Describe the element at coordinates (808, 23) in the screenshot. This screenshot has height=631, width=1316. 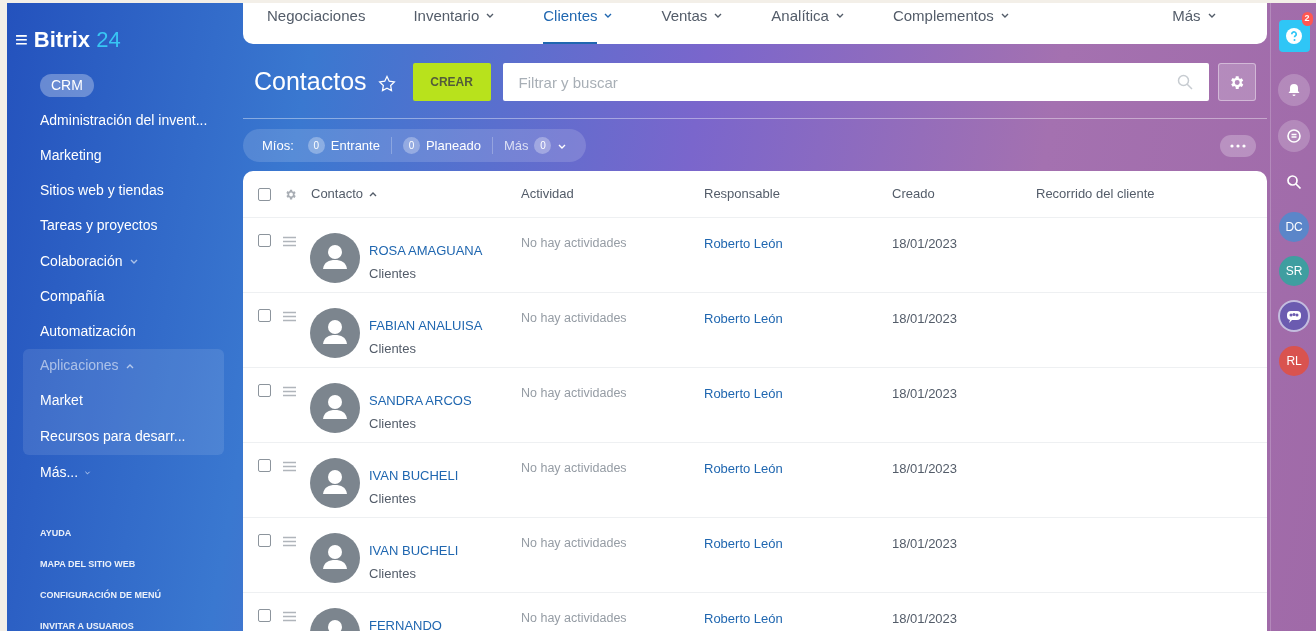
I see `nav-tab: Analítica` at that location.